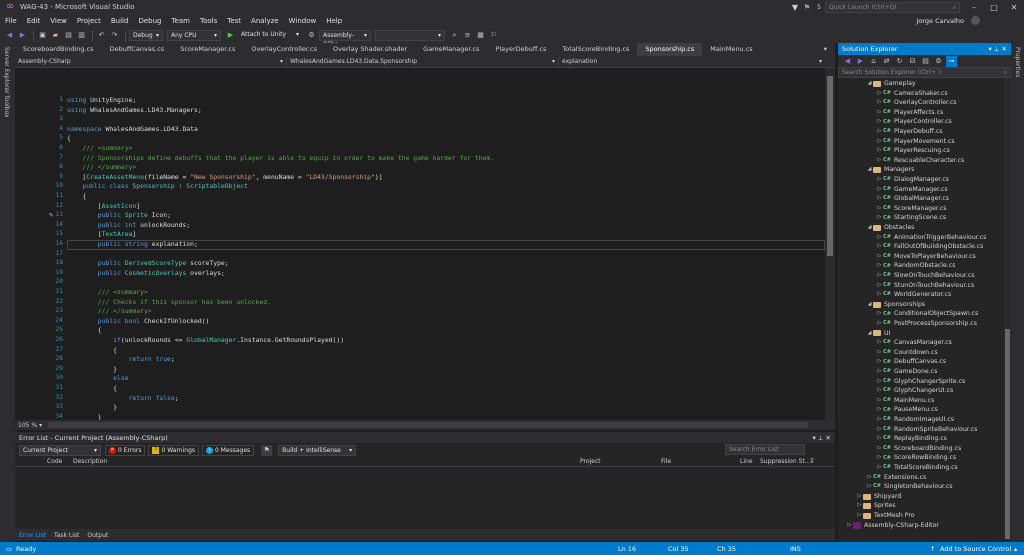 This screenshot has width=1024, height=555. Describe the element at coordinates (915, 420) in the screenshot. I see `tree-file-item: ▷ C# RandomImageUI.cs` at that location.